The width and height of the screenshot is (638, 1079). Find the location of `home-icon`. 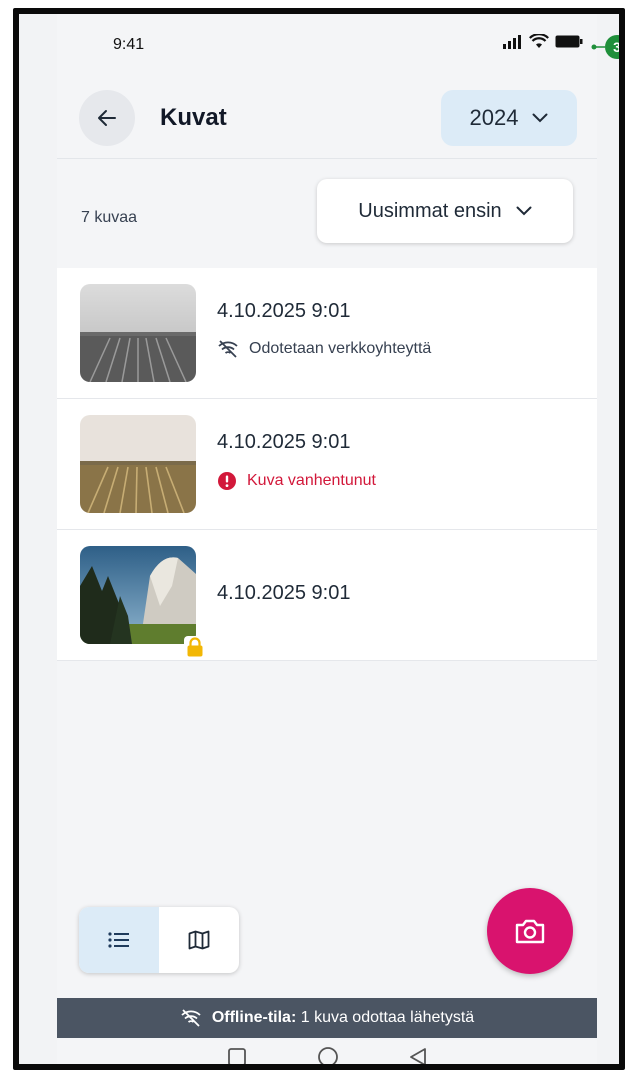

home-icon is located at coordinates (328, 1057).